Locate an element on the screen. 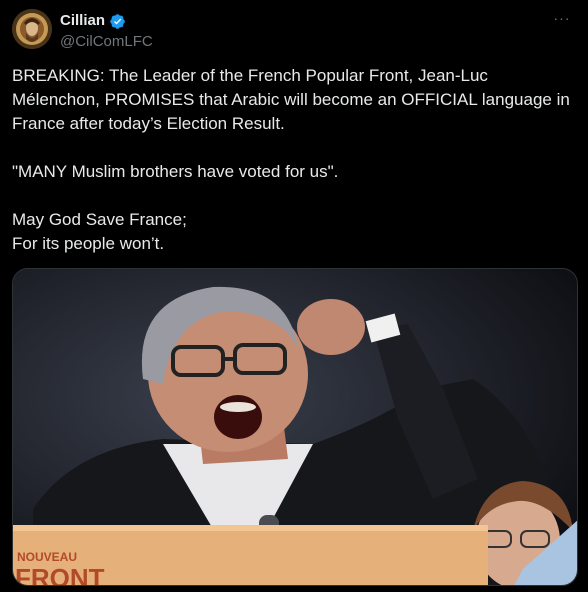  display-name: Cillian is located at coordinates (82, 21).